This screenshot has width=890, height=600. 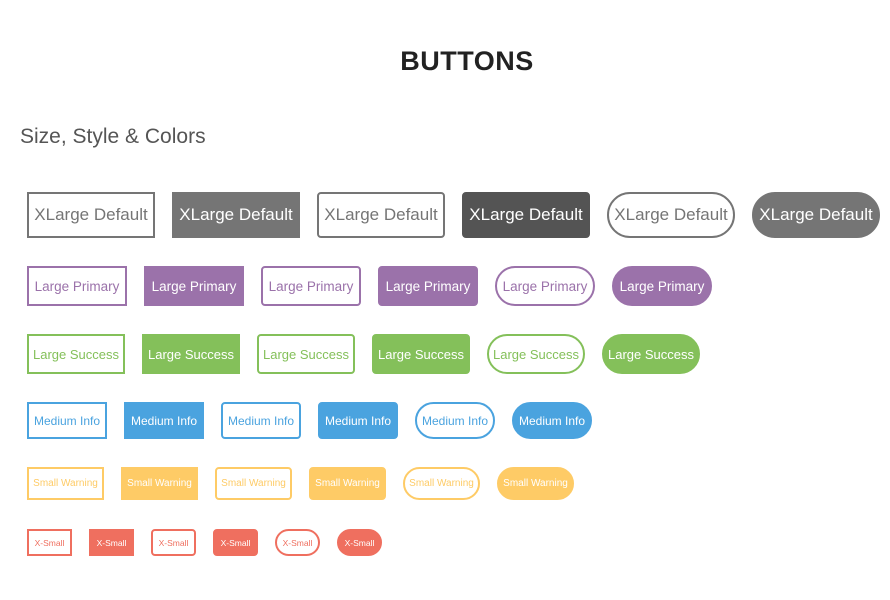 What do you see at coordinates (428, 286) in the screenshot?
I see `primary-rounded-filled-button: Large Primary` at bounding box center [428, 286].